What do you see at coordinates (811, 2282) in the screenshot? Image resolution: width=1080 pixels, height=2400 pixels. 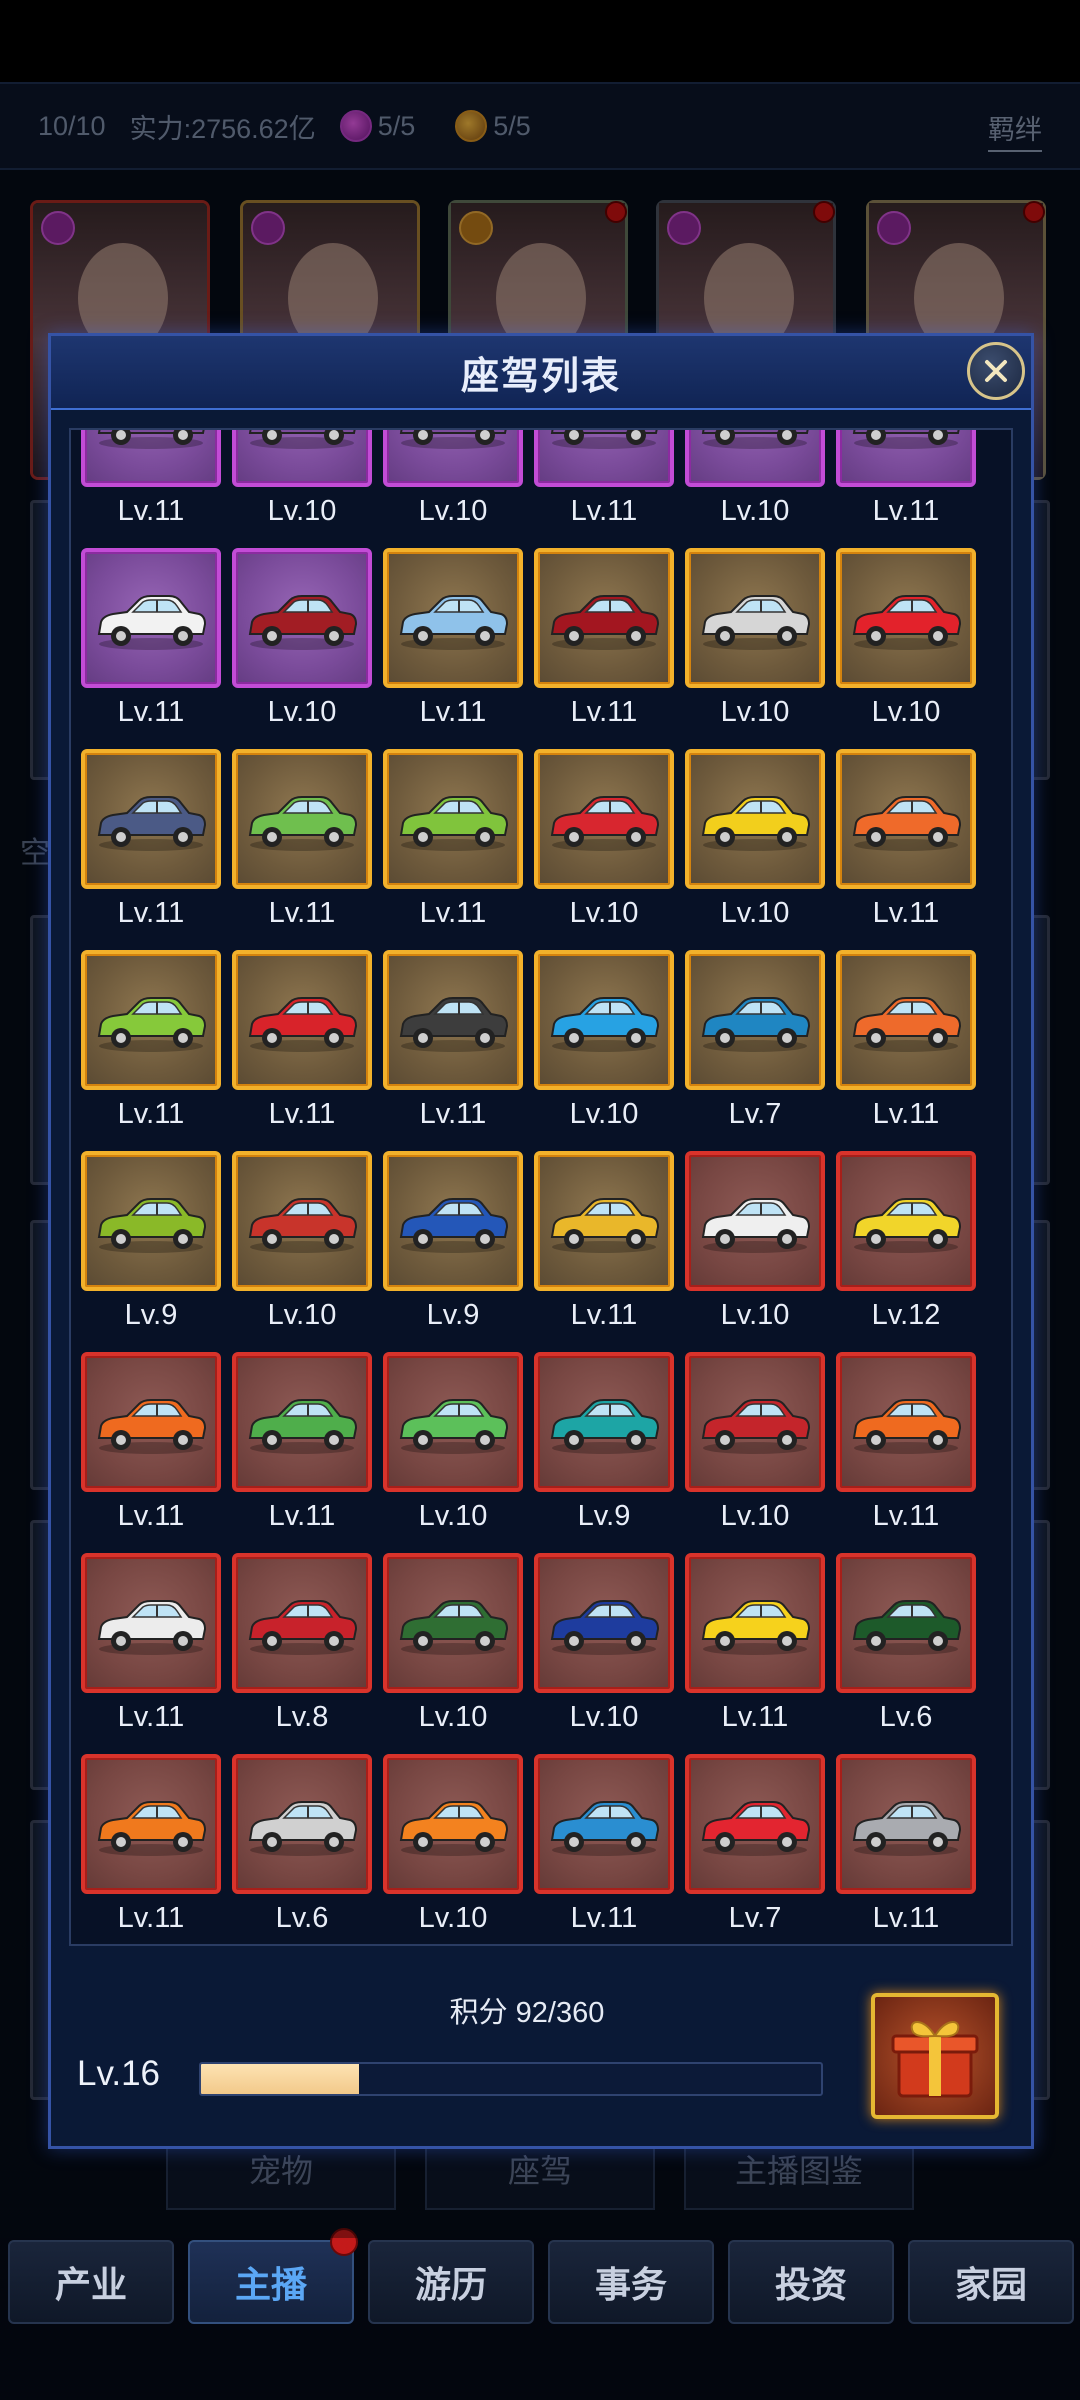 I see `nav-invest: 投资` at bounding box center [811, 2282].